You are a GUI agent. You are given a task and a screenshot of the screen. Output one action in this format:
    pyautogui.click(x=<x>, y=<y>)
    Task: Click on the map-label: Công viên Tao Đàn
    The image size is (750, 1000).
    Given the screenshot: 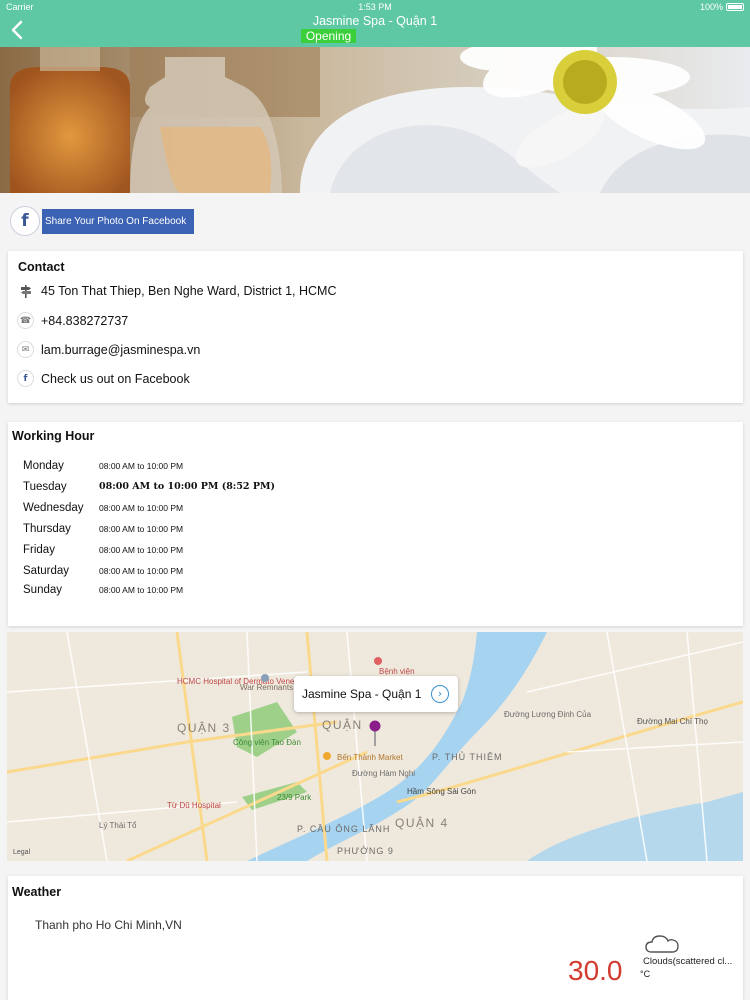 What is the action you would take?
    pyautogui.click(x=267, y=742)
    